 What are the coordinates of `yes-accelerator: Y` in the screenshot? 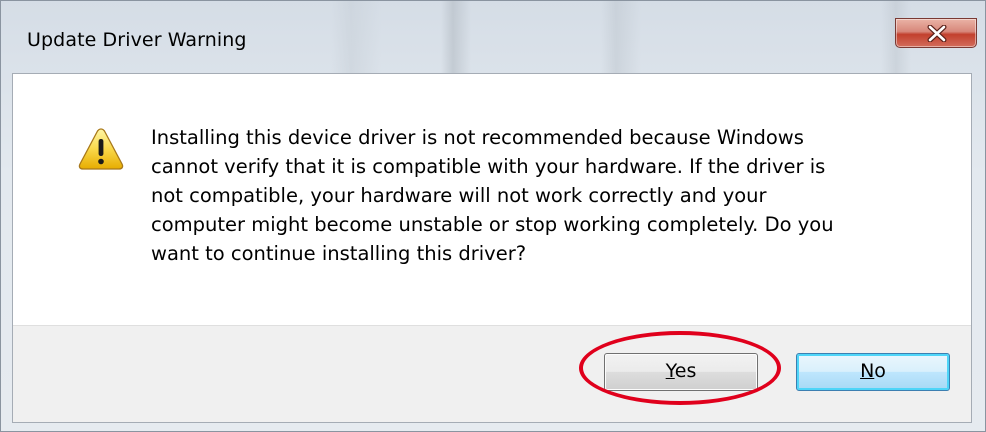 It's located at (670, 371).